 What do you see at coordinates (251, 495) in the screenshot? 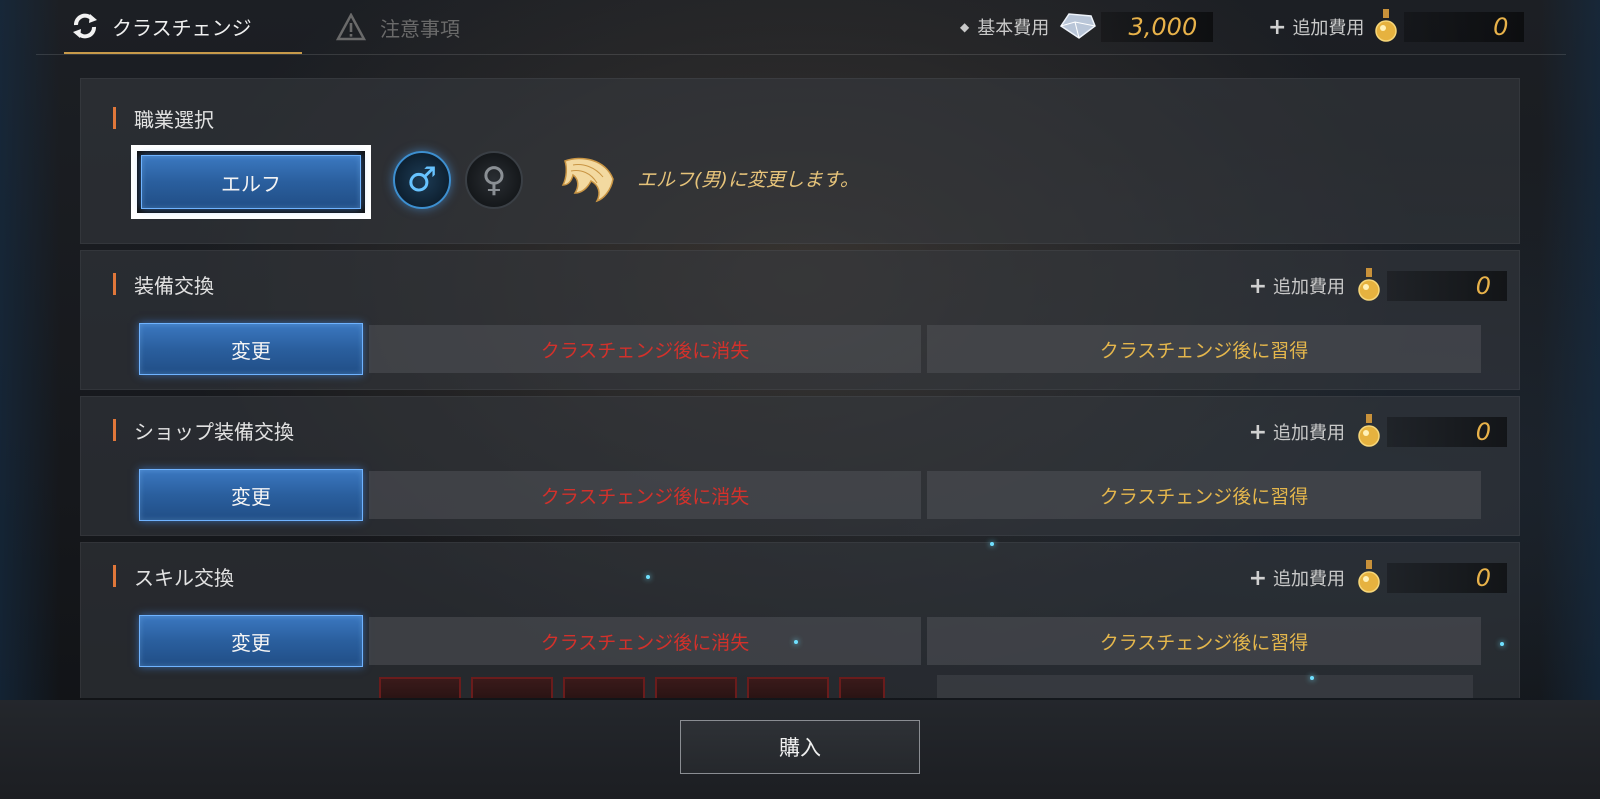
I see `shop-equipment-change-button: 変更` at bounding box center [251, 495].